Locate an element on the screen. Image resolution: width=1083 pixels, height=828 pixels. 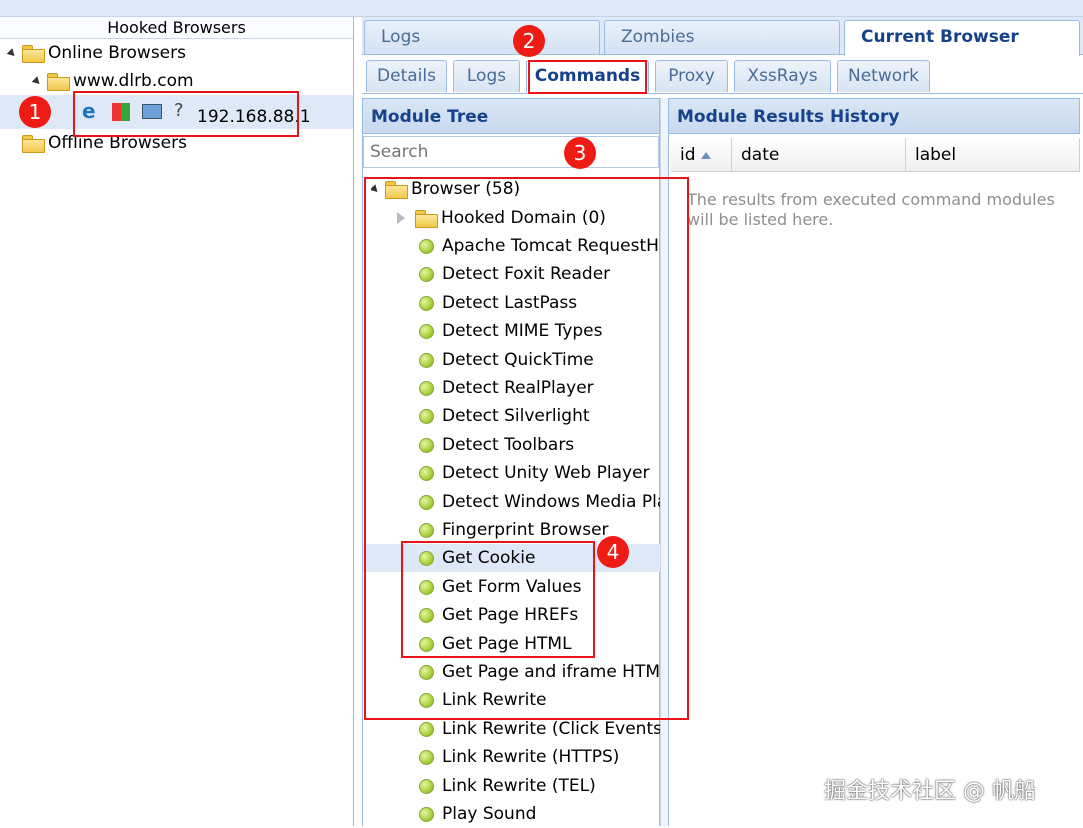
column-header-label: label is located at coordinates (993, 155).